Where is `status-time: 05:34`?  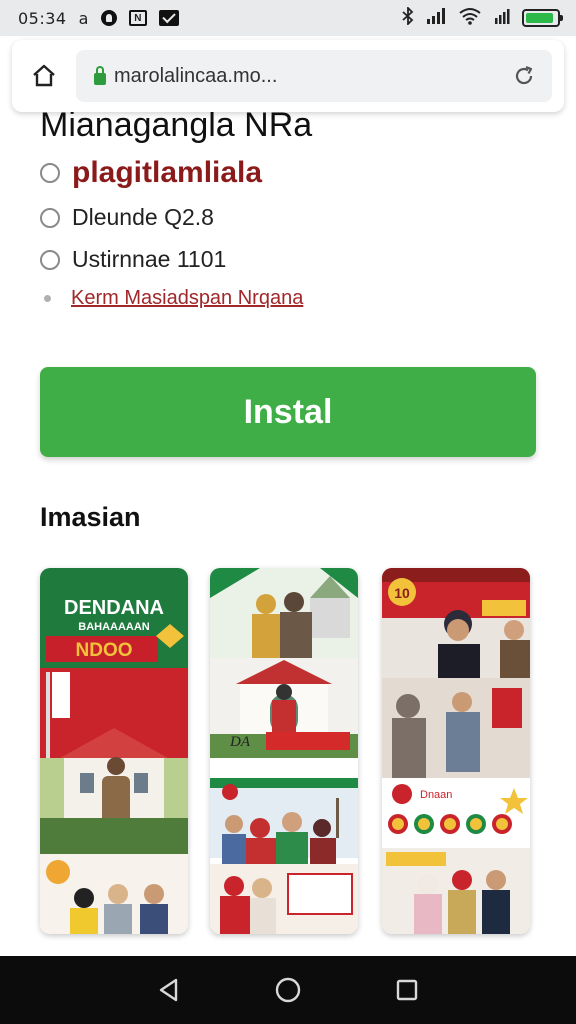
status-time: 05:34 is located at coordinates (42, 18).